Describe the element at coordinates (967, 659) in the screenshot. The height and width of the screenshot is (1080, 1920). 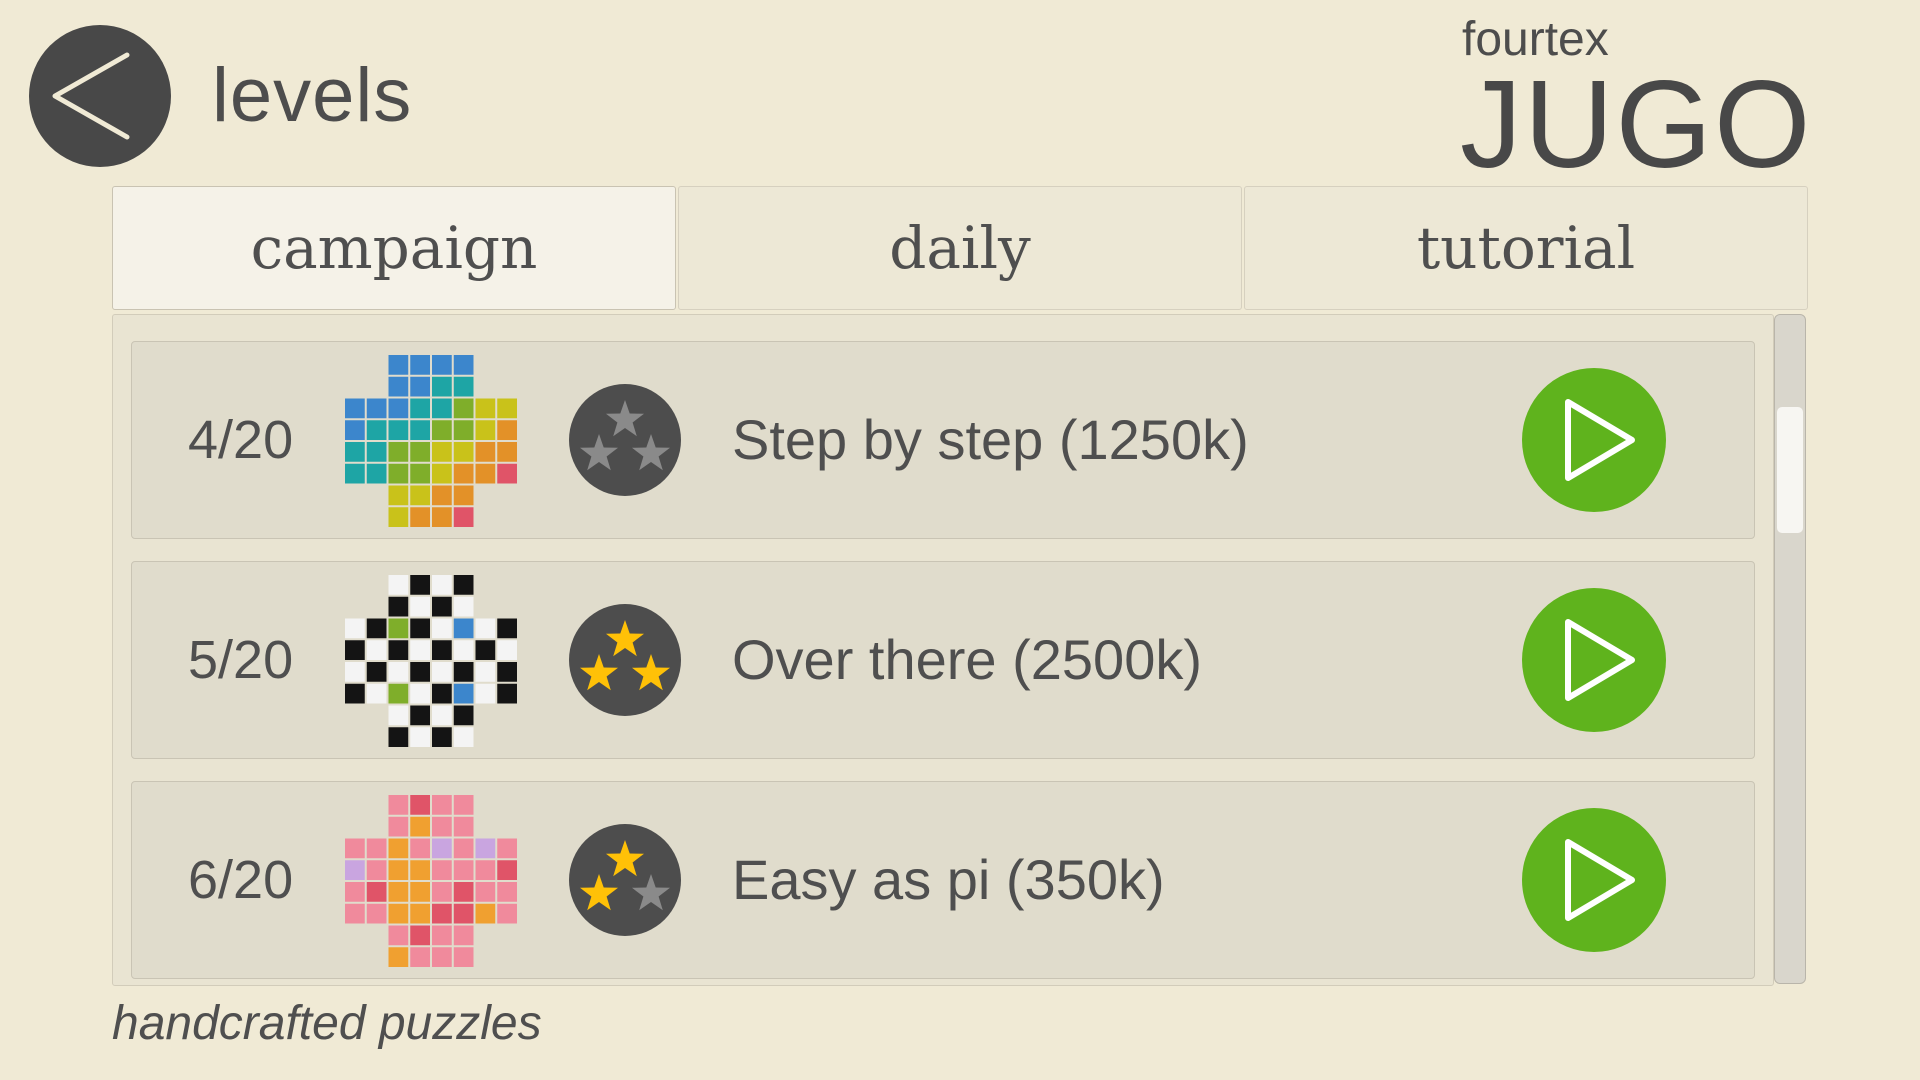
I see `level-name: Over there (2500k)` at that location.